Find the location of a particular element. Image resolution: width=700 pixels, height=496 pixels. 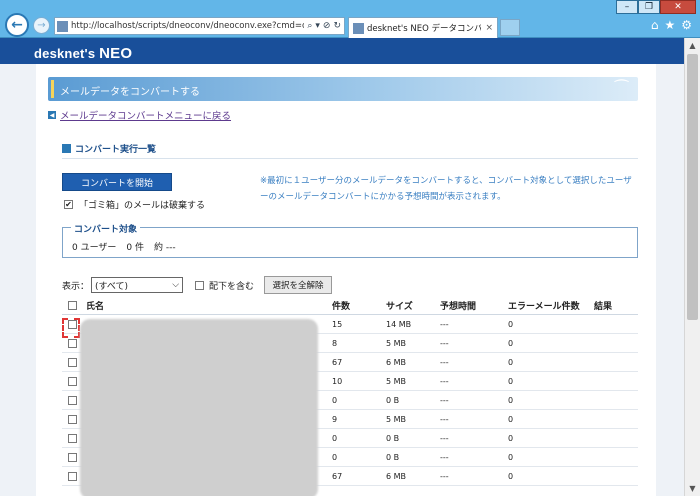

scroll-thumb is located at coordinates (692, 187).